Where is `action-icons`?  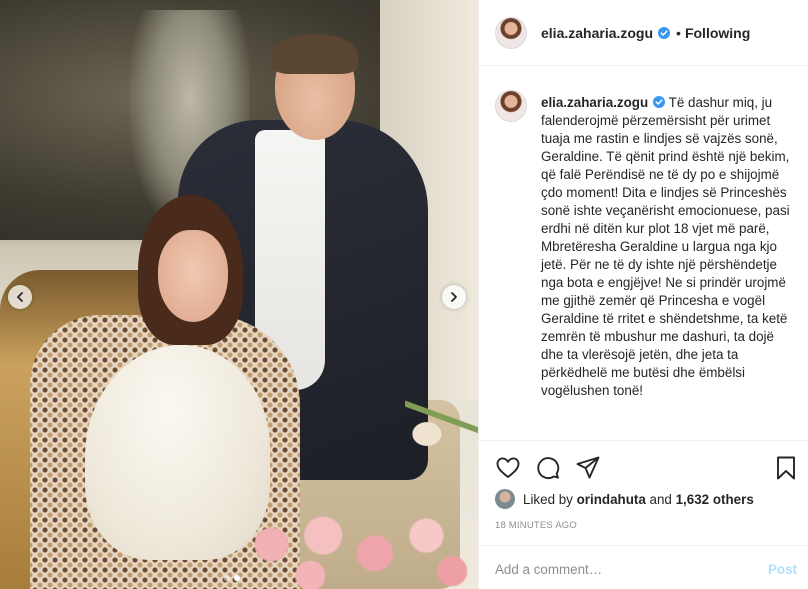
action-icons is located at coordinates (645, 468).